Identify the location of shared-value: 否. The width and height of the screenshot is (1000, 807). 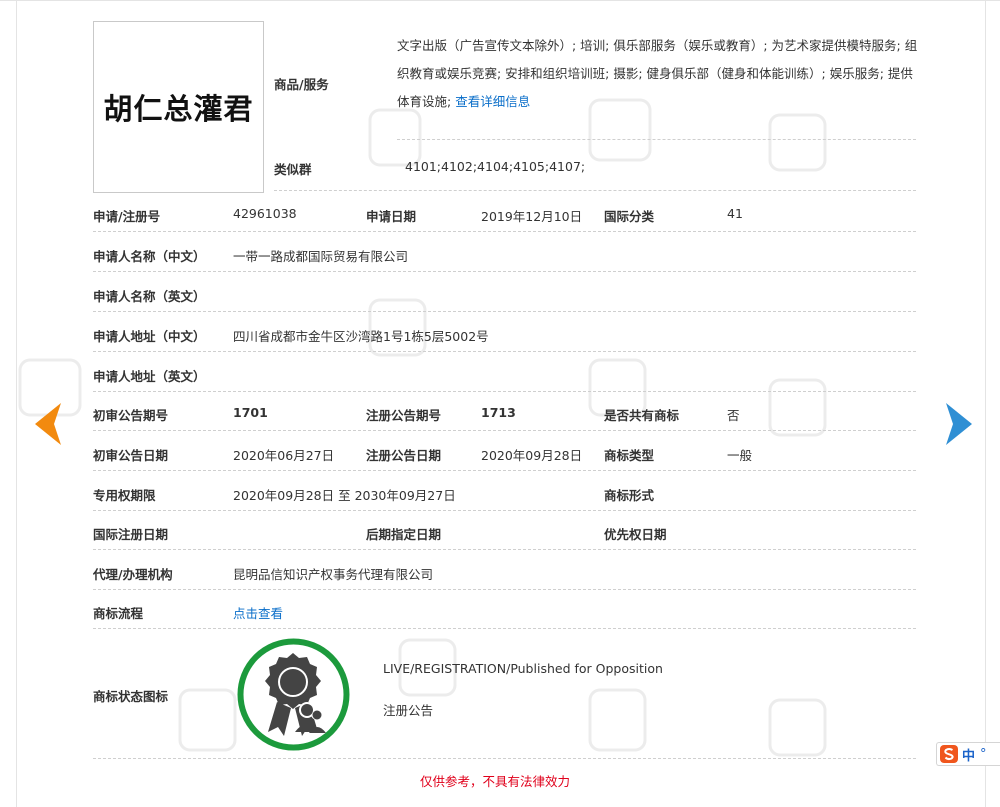
(733, 415).